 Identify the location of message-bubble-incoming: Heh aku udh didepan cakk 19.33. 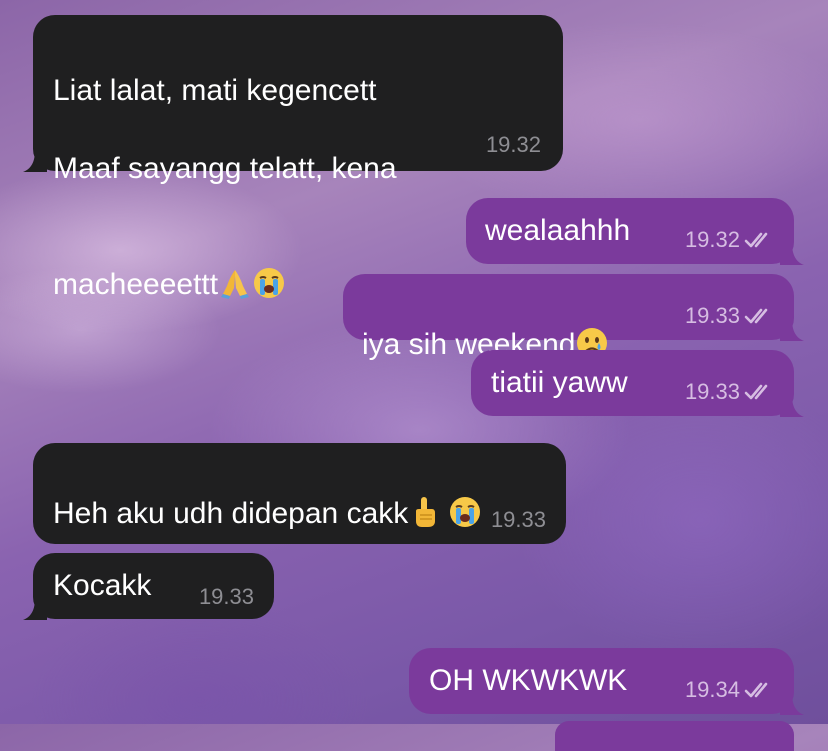
(299, 493).